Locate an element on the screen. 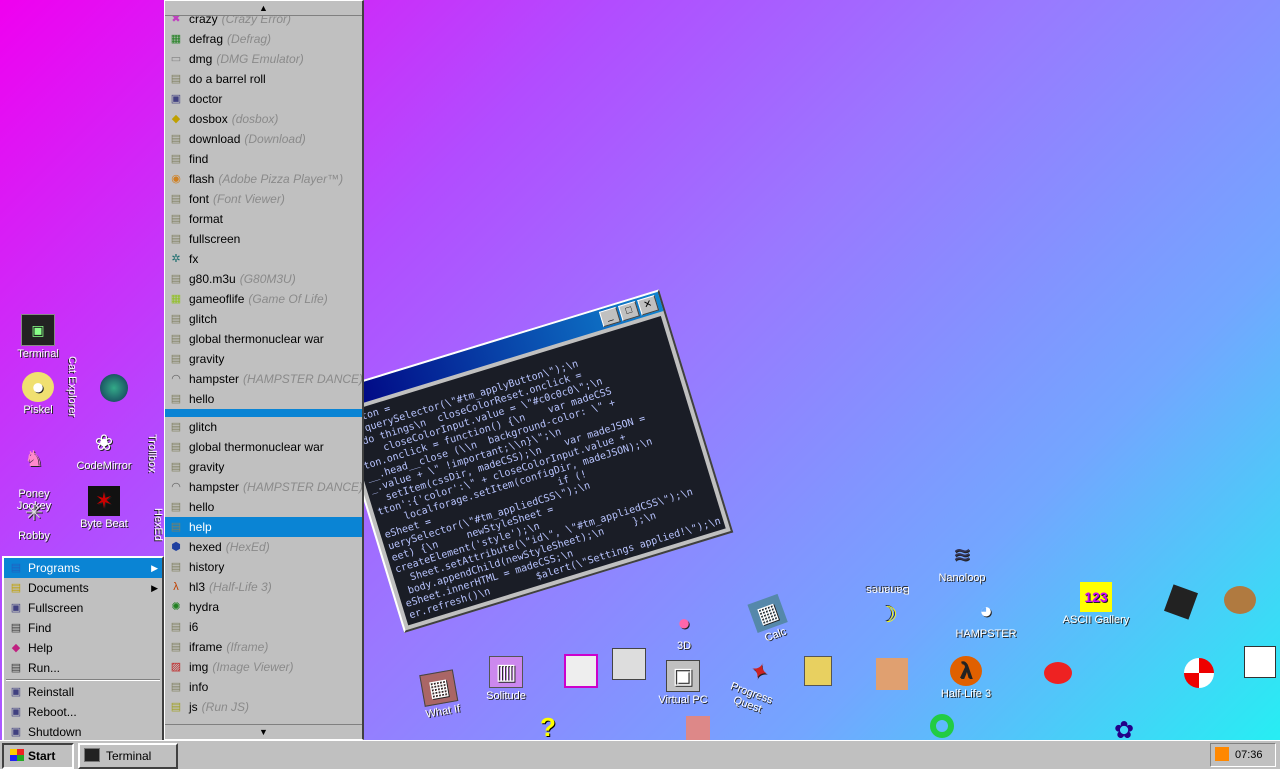 The image size is (1280, 769). start-menu-label: Documents is located at coordinates (58, 588).